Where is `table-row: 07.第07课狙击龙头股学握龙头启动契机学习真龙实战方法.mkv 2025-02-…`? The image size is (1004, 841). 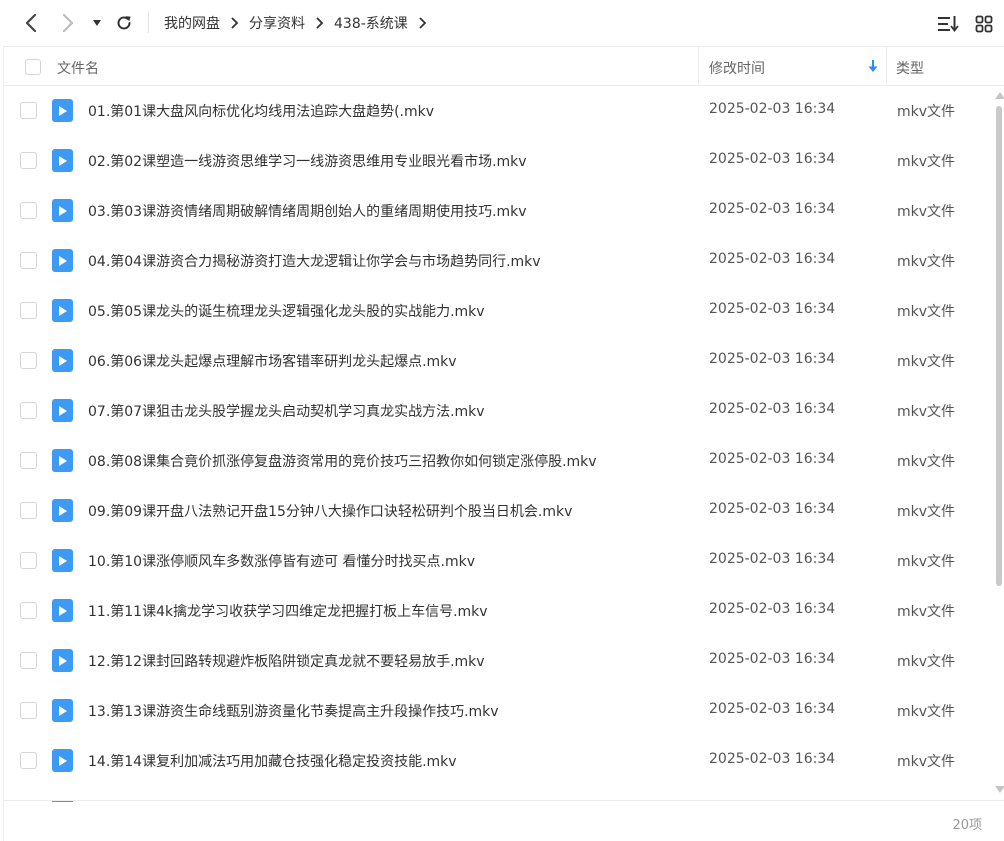
table-row: 07.第07课狙击龙头股学握龙头启动契机学习真龙实战方法.mkv 2025-02-… is located at coordinates (499, 411).